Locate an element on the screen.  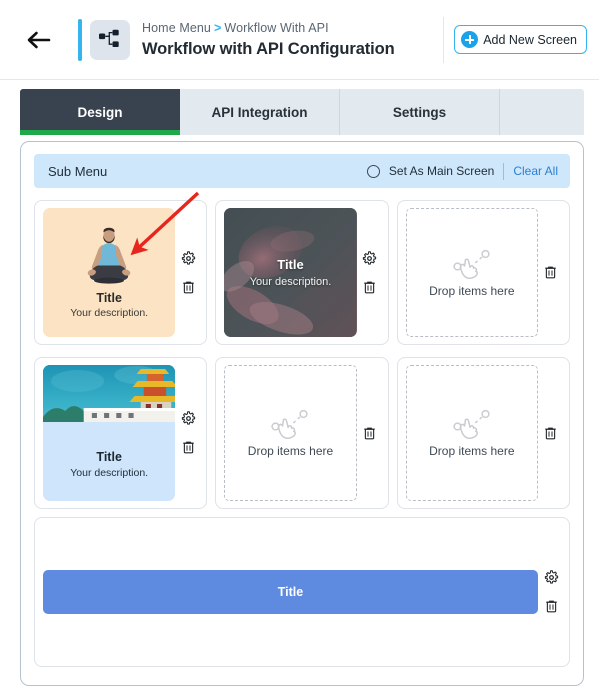
arrow-left-icon is located at coordinates (39, 39).